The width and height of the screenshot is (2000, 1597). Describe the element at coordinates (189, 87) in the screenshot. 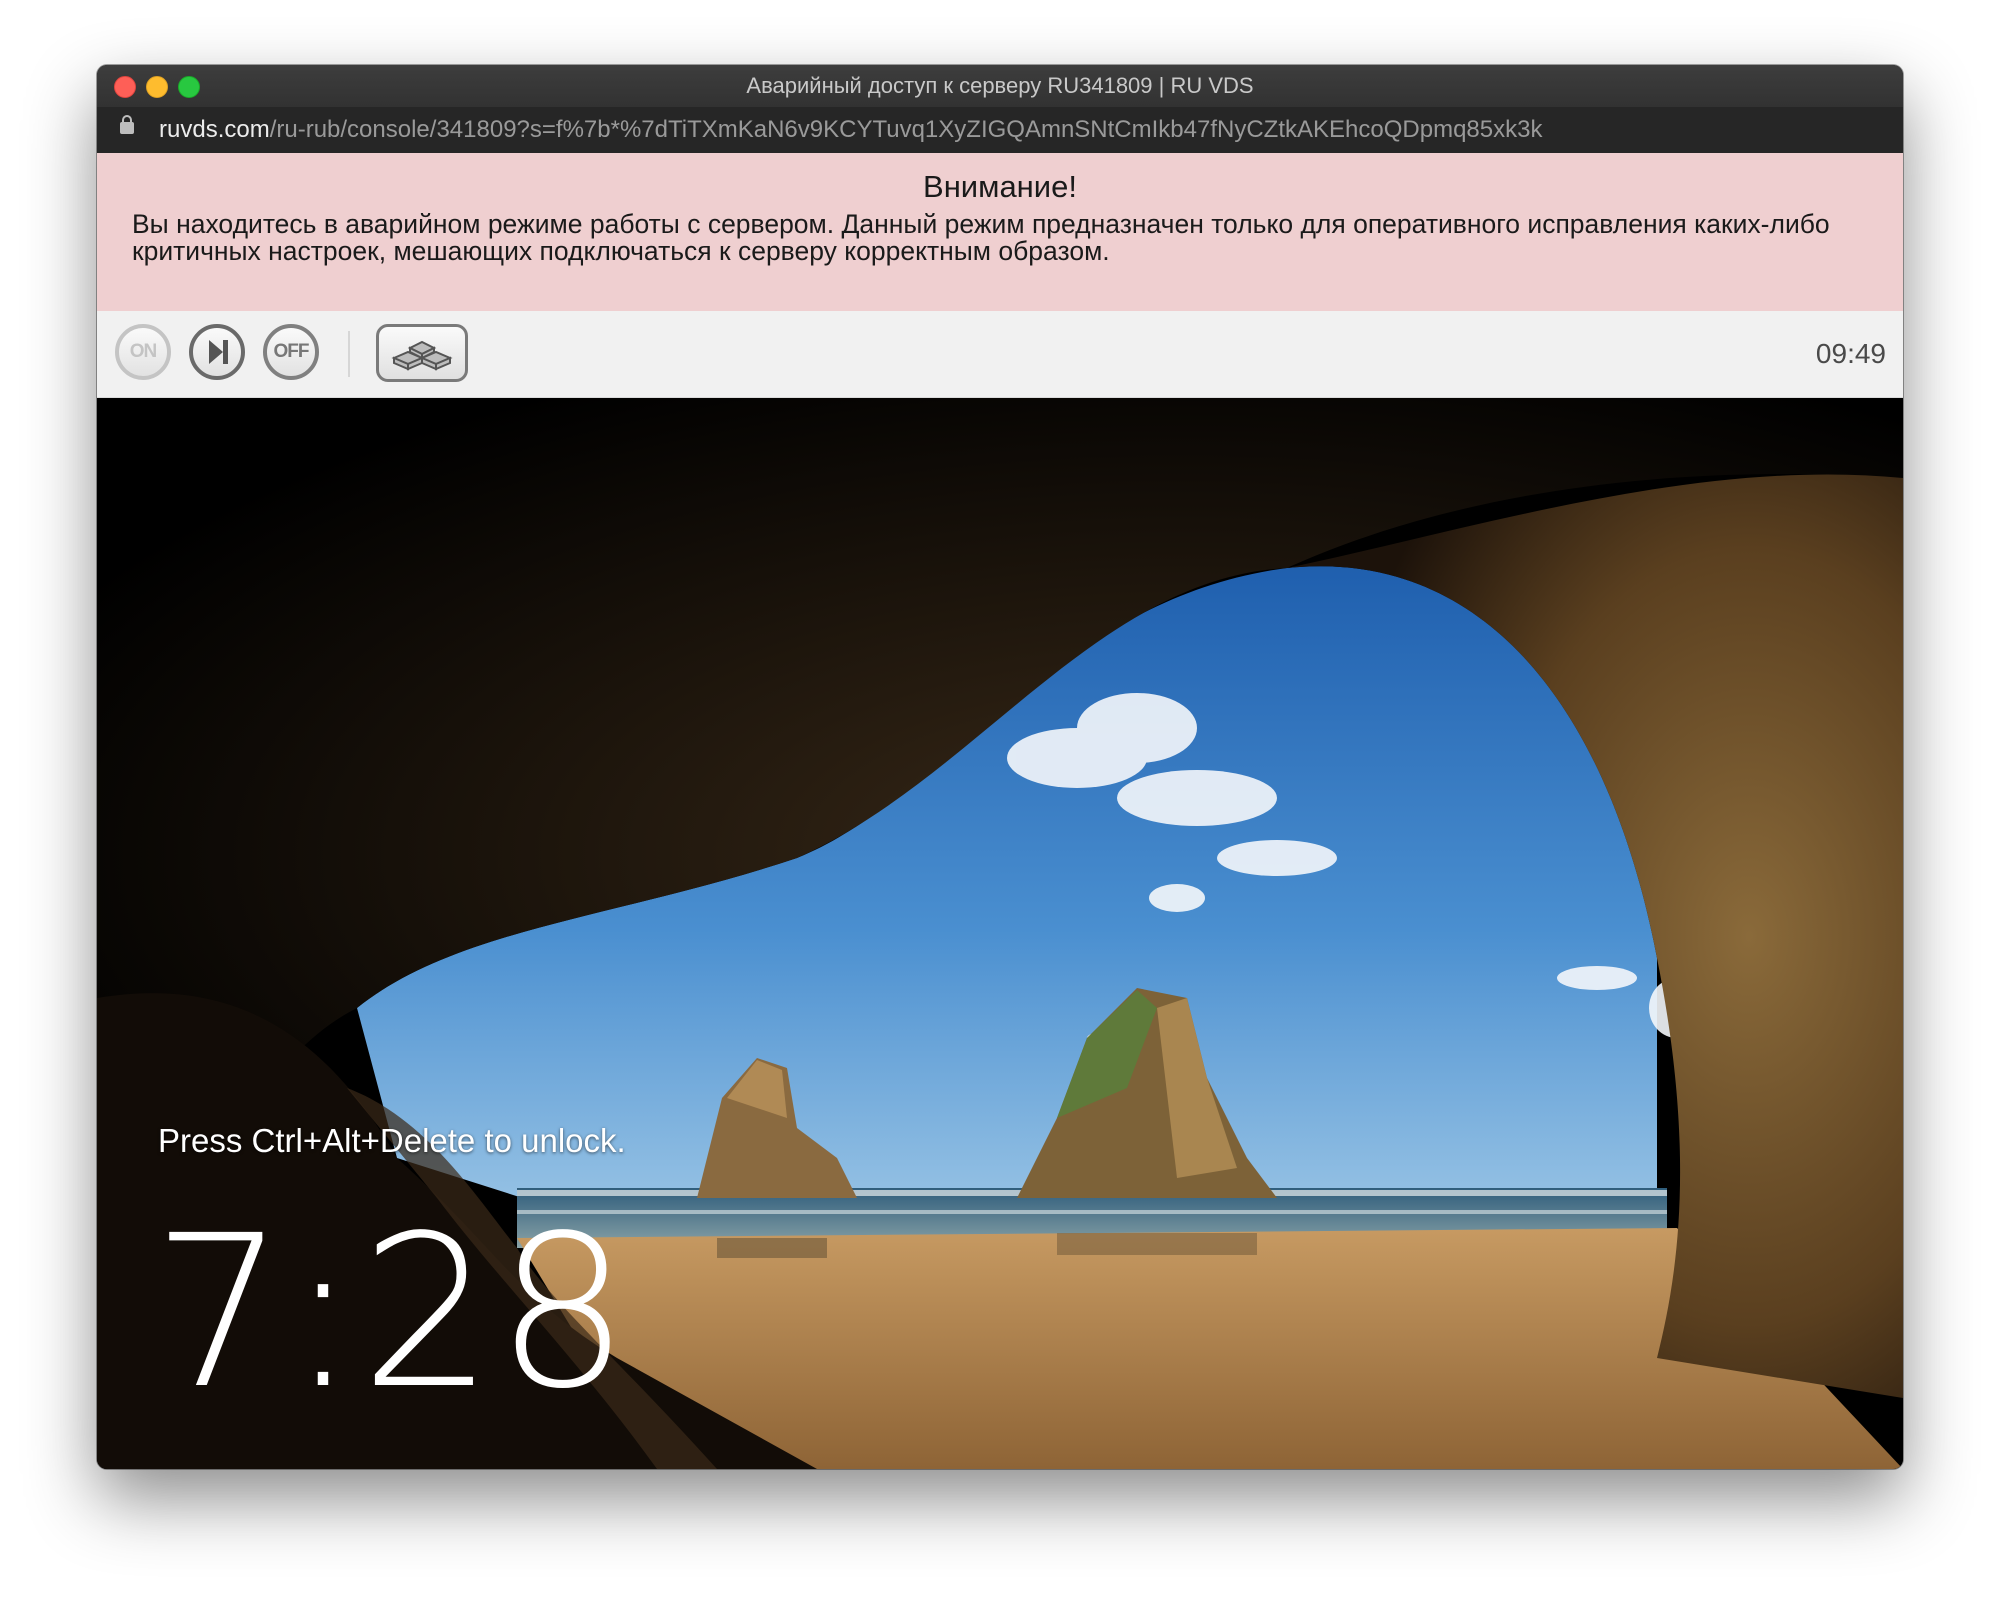

I see `maximize-window-button` at that location.